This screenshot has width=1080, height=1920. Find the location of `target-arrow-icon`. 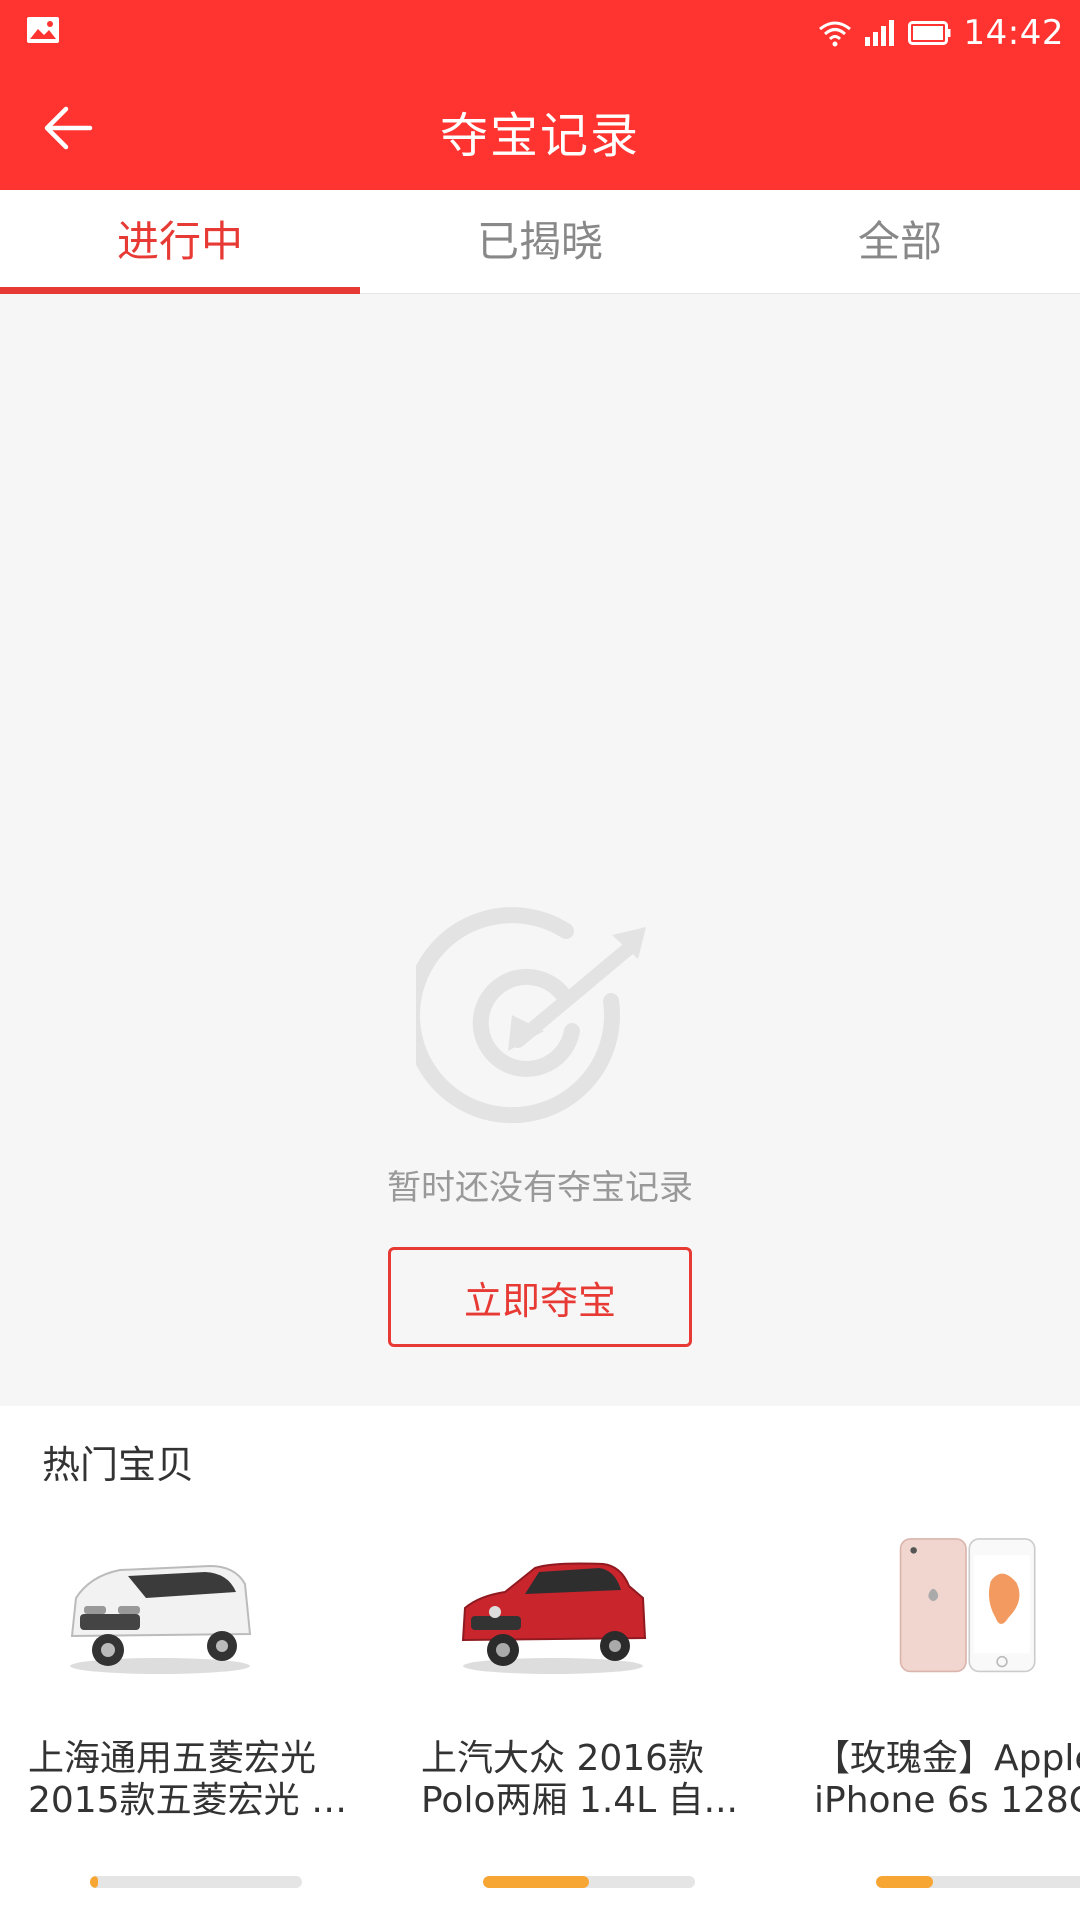

target-arrow-icon is located at coordinates (531, 1015).